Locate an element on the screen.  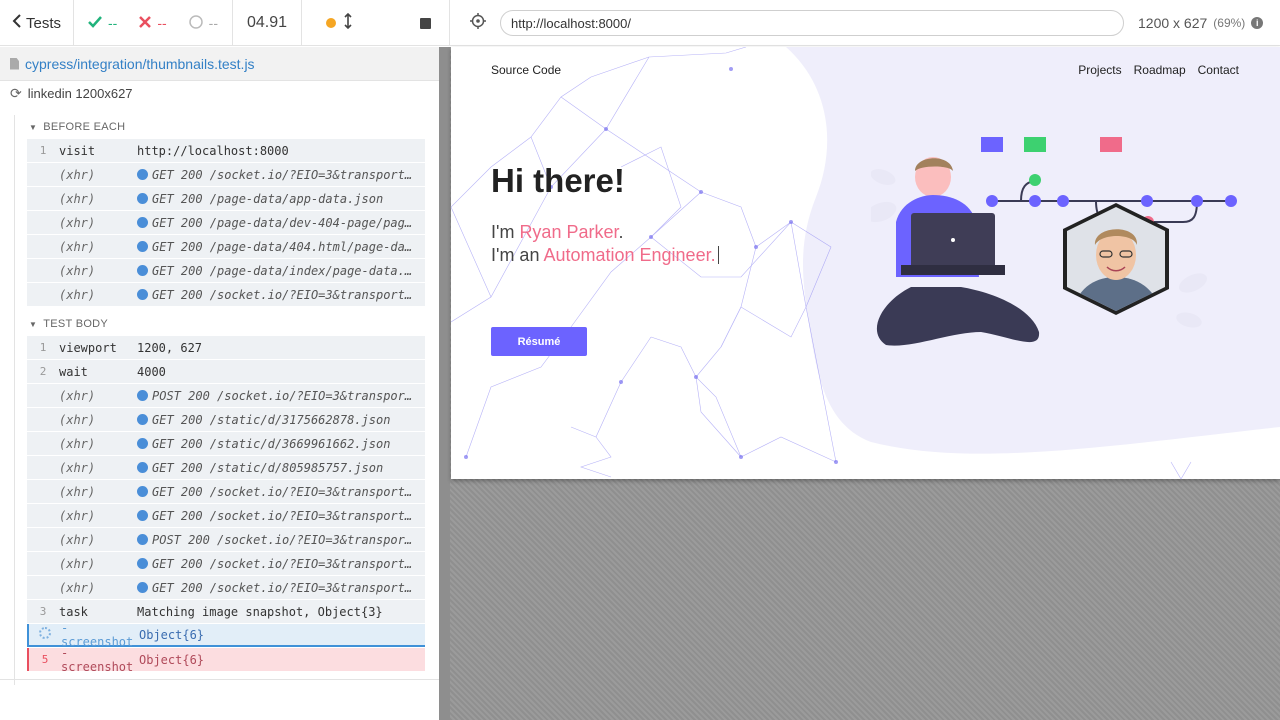
hero-im-an-text: I'm an is located at coordinates (517, 255).